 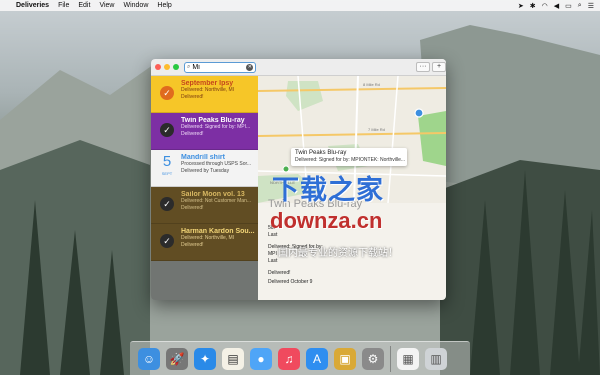 What do you see at coordinates (135, 5) in the screenshot?
I see `menu-window: Window` at bounding box center [135, 5].